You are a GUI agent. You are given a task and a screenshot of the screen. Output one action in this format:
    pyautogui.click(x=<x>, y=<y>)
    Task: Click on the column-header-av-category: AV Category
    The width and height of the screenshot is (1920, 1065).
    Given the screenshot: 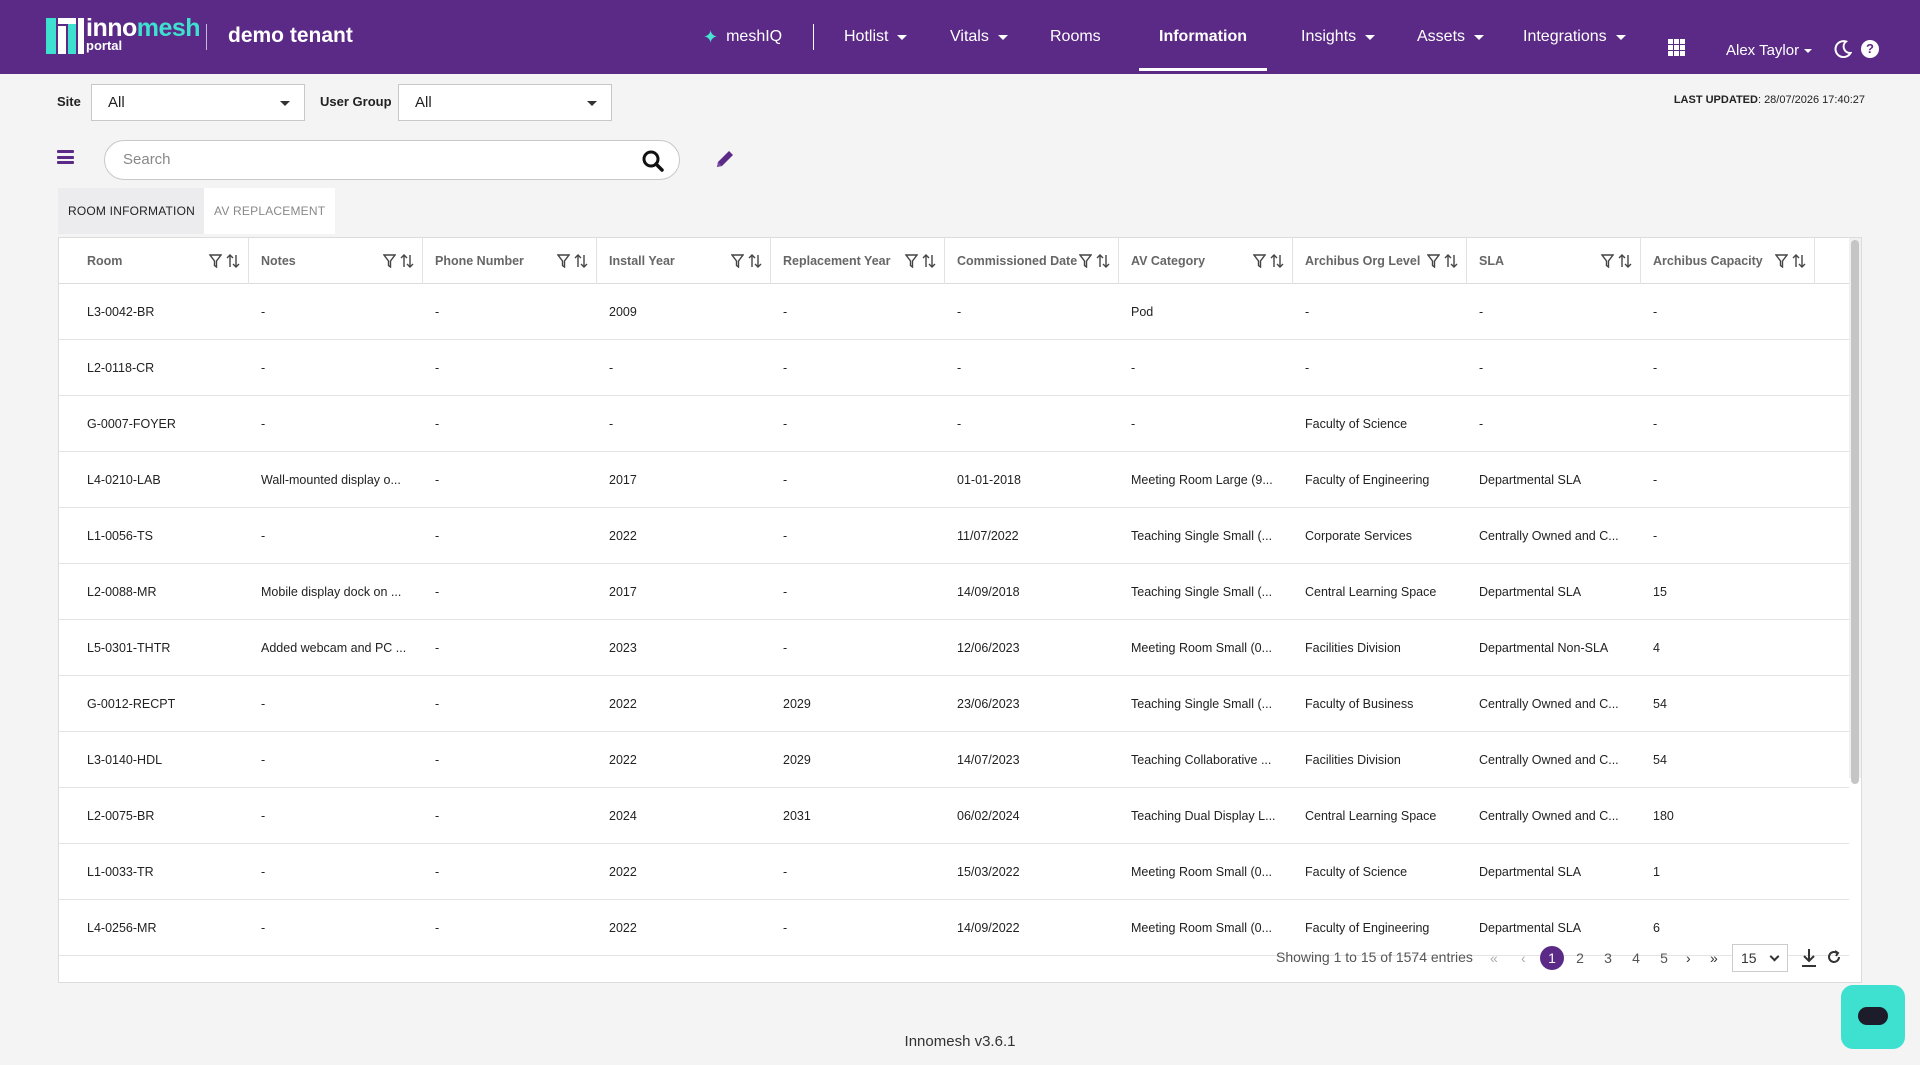 What is the action you would take?
    pyautogui.click(x=1206, y=261)
    